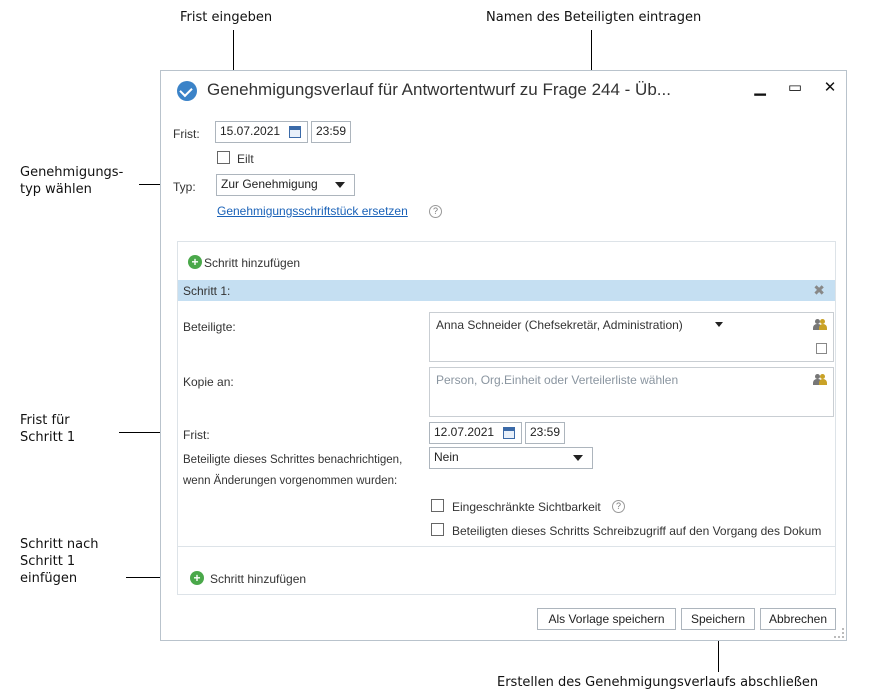 This screenshot has width=892, height=696. Describe the element at coordinates (187, 91) in the screenshot. I see `approval-check-icon` at that location.